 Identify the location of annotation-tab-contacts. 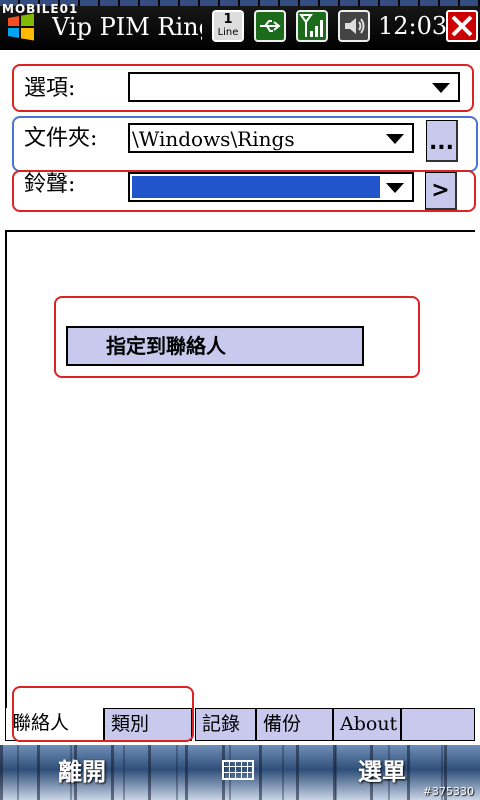
(103, 714).